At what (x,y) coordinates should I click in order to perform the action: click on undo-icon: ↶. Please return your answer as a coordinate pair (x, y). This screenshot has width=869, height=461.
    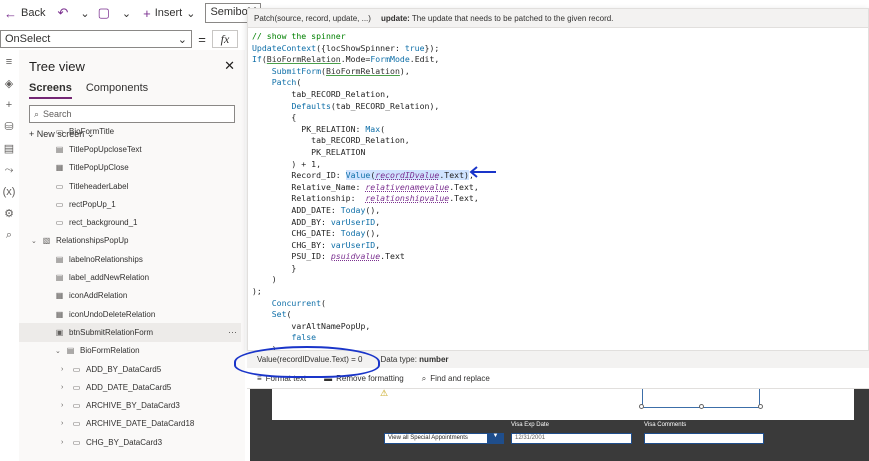
    Looking at the image, I should click on (63, 12).